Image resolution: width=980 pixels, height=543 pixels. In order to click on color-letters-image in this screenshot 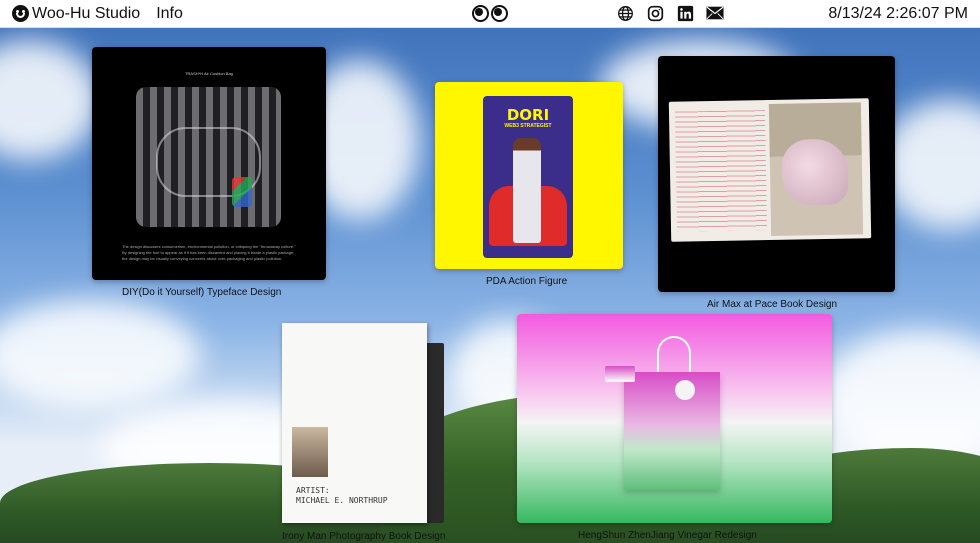, I will do `click(242, 192)`.